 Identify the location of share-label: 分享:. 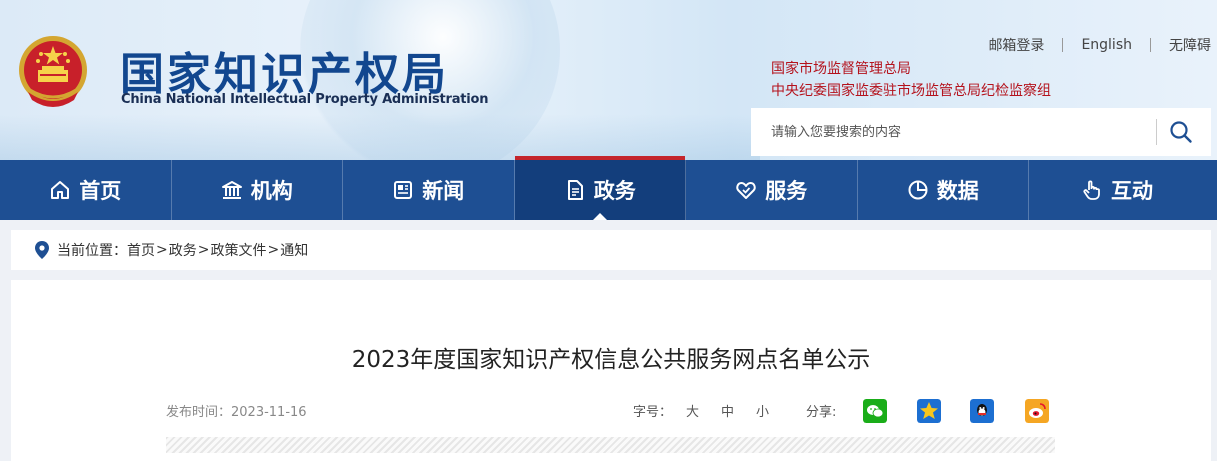
(821, 412).